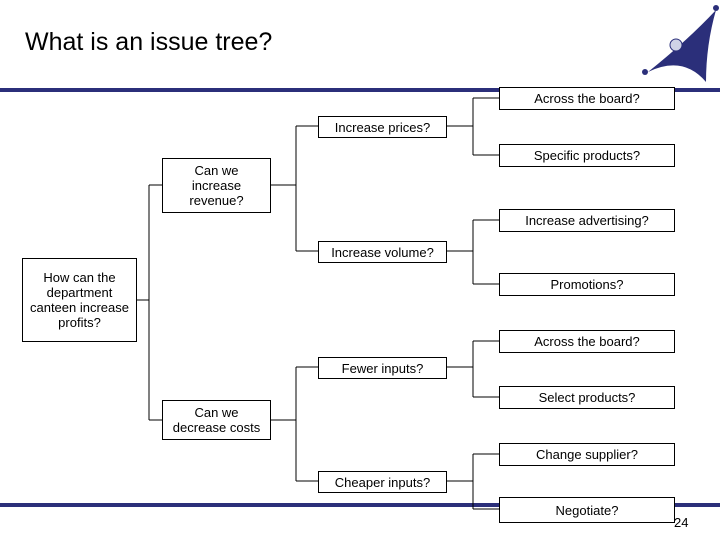 Image resolution: width=720 pixels, height=540 pixels. What do you see at coordinates (216, 185) in the screenshot?
I see `revenue-node: Can we increase revenue?` at bounding box center [216, 185].